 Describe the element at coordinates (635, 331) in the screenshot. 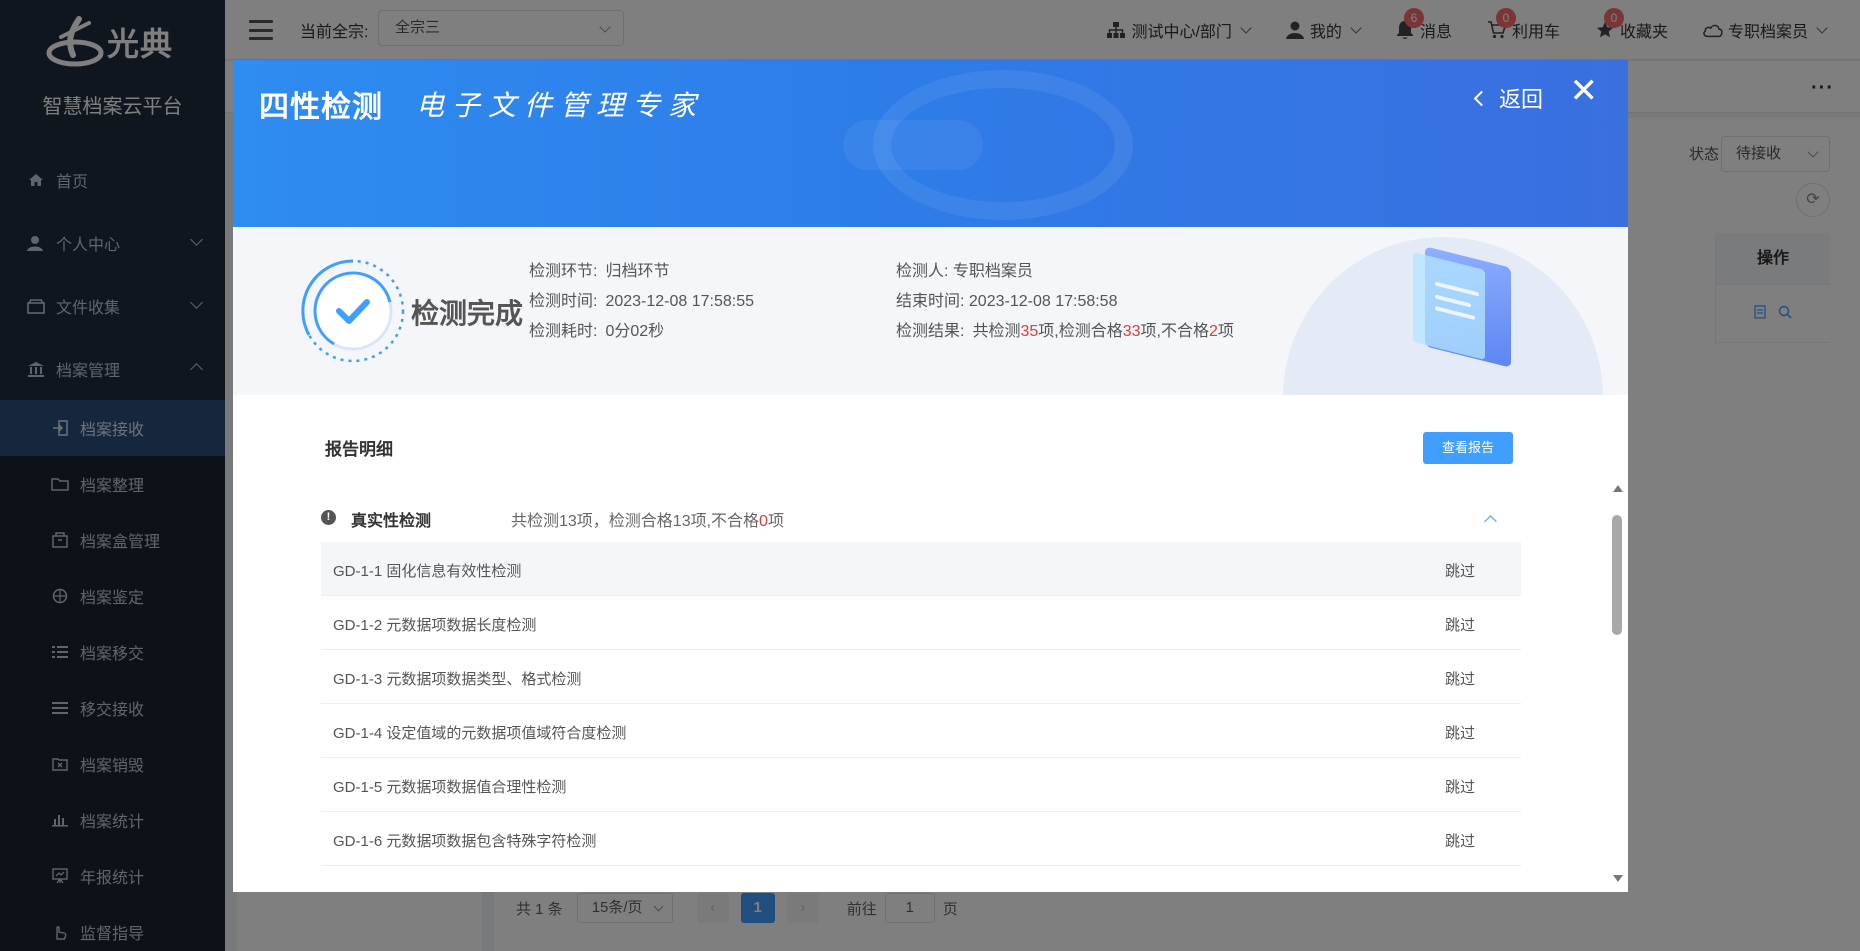

I see `duration-value: 0分02秒` at that location.